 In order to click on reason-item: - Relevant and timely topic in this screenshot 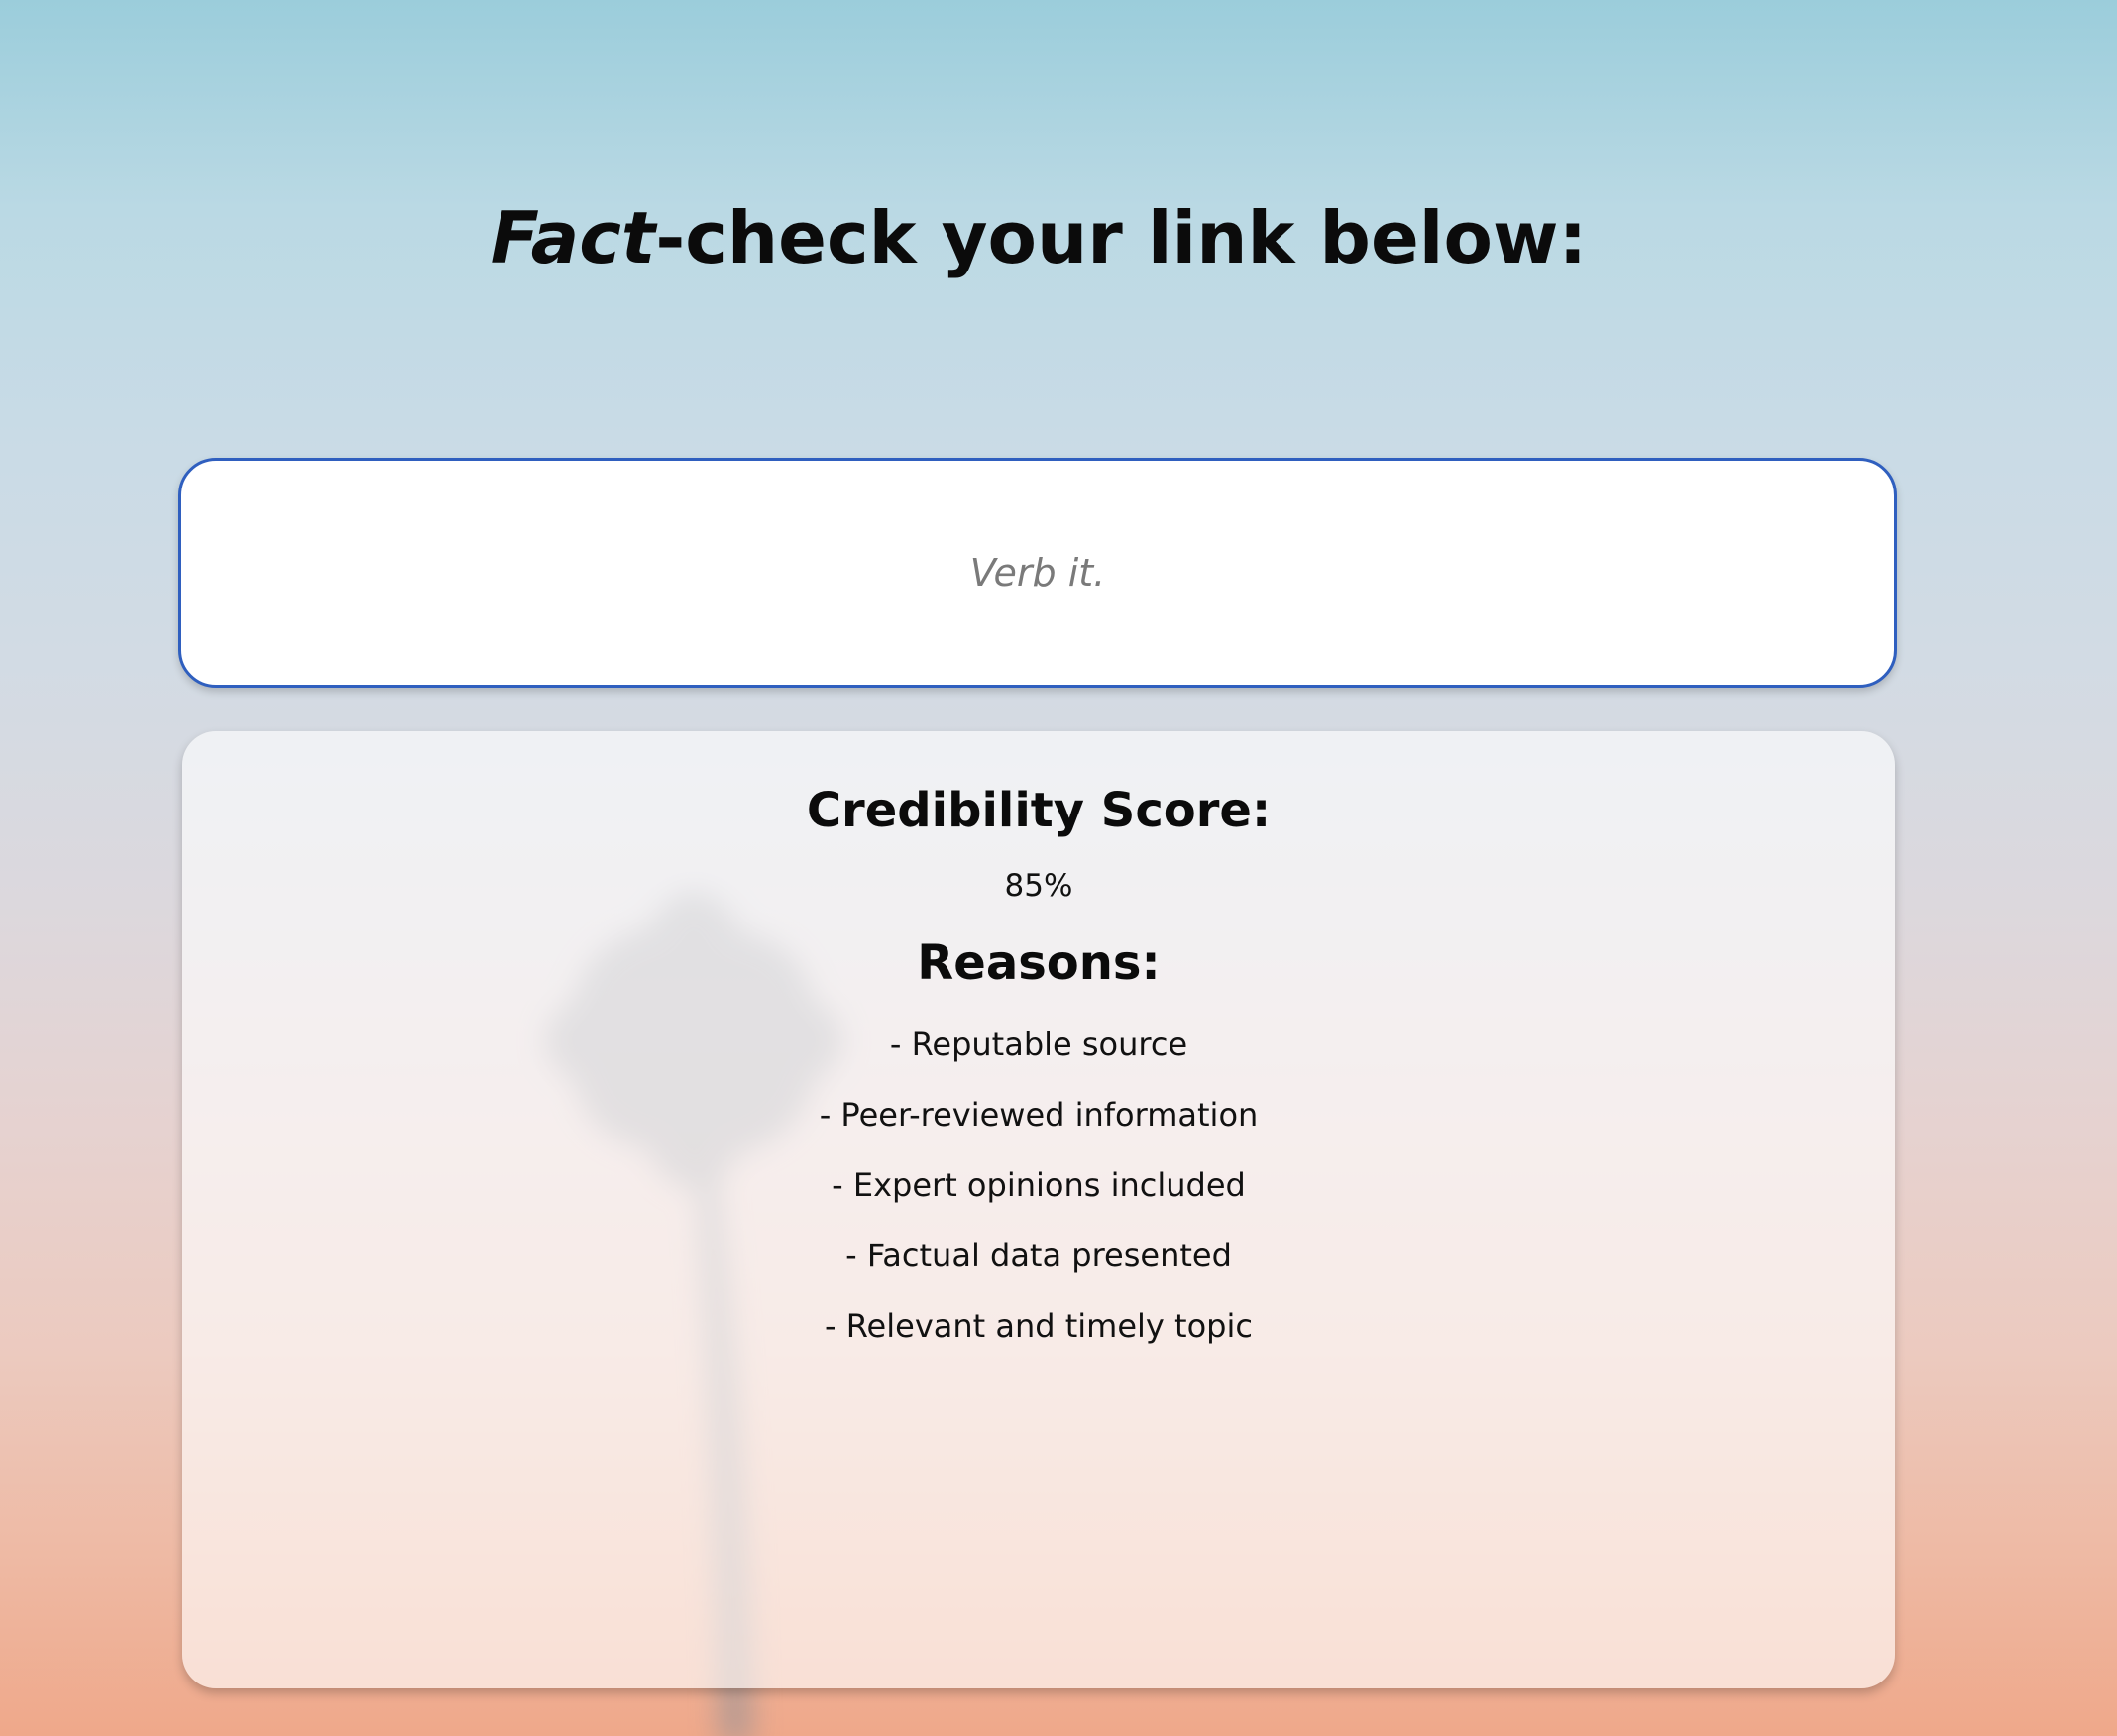, I will do `click(1039, 1326)`.